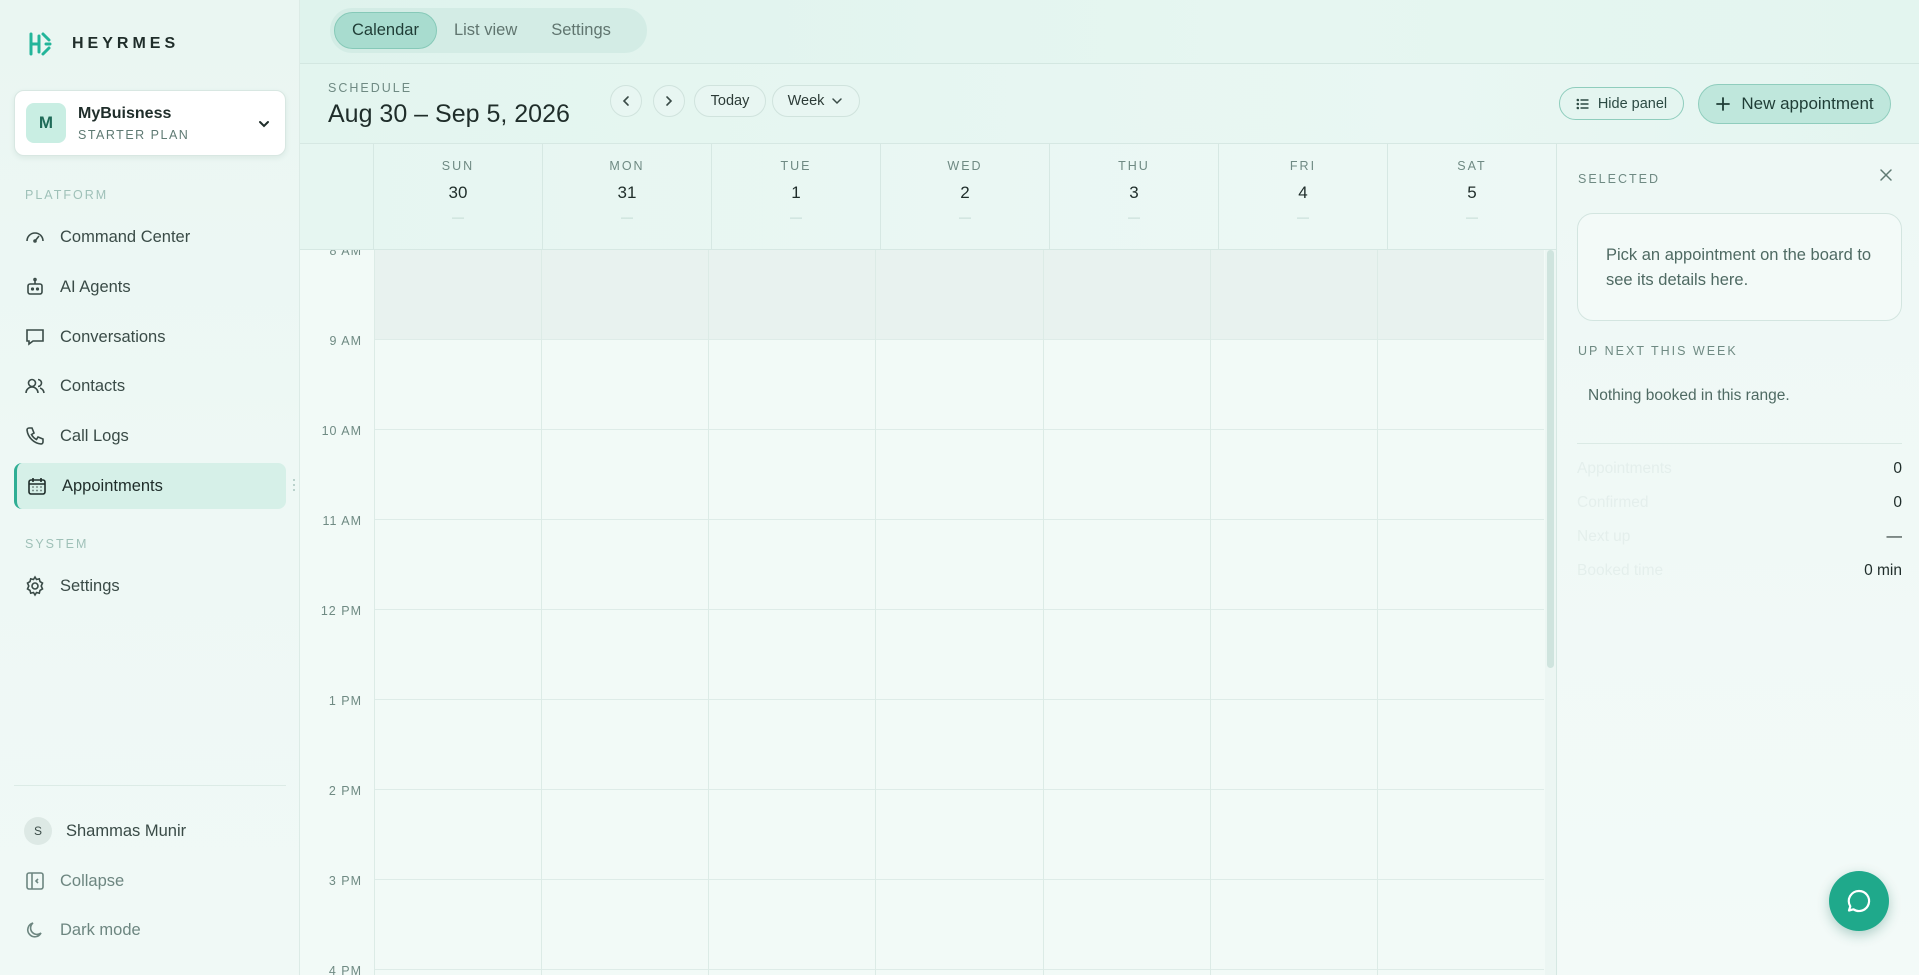  What do you see at coordinates (1619, 179) in the screenshot?
I see `selected-label: SELECTED` at bounding box center [1619, 179].